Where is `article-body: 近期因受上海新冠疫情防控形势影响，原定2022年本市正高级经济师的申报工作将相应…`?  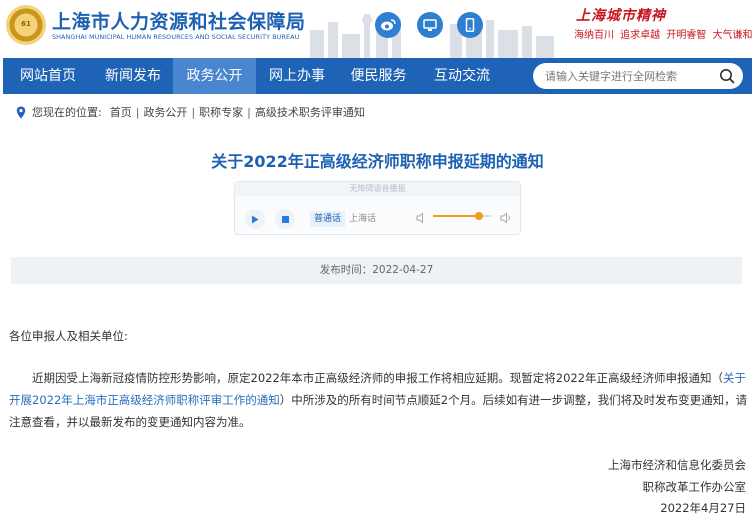
article-body: 近期因受上海新冠疫情防控形势影响，原定2022年本市正高级经济师的申报工作将相应… is located at coordinates (379, 400).